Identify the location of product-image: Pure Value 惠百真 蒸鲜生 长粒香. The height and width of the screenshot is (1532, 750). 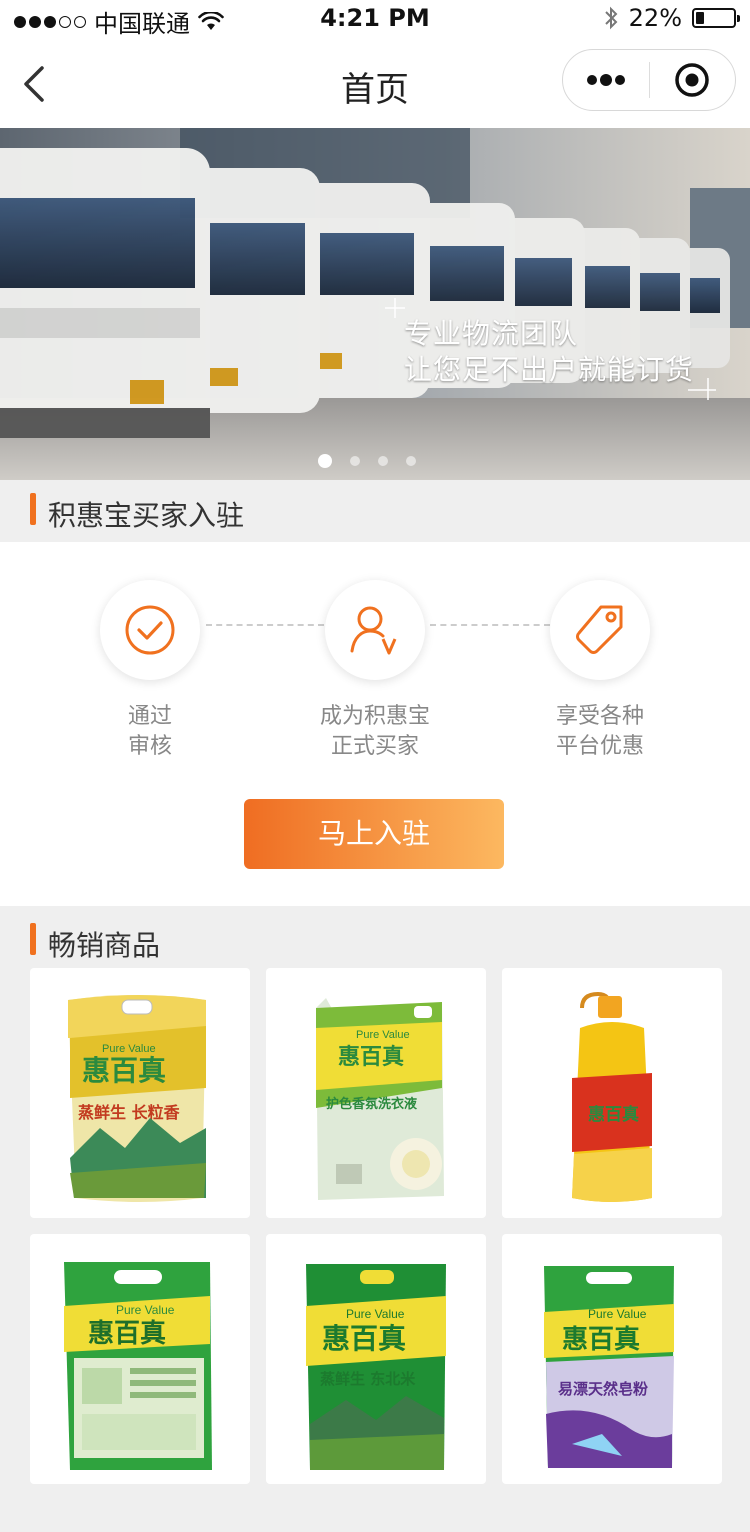
(137, 1098).